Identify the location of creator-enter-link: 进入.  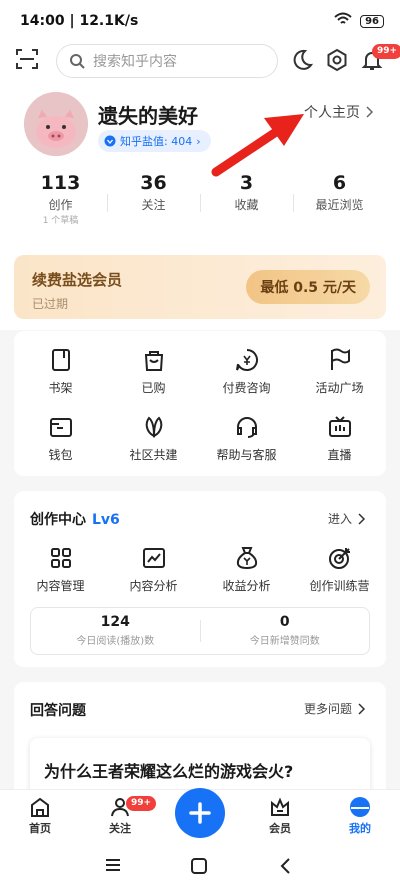
(347, 518).